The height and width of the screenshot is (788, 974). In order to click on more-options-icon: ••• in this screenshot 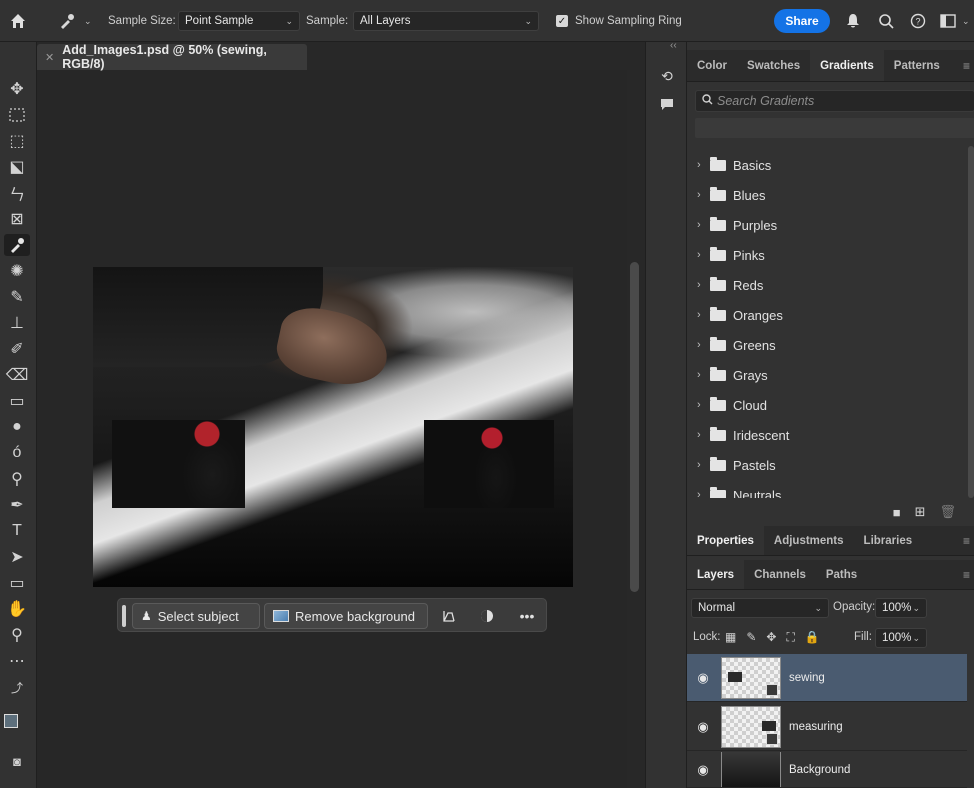, I will do `click(527, 616)`.